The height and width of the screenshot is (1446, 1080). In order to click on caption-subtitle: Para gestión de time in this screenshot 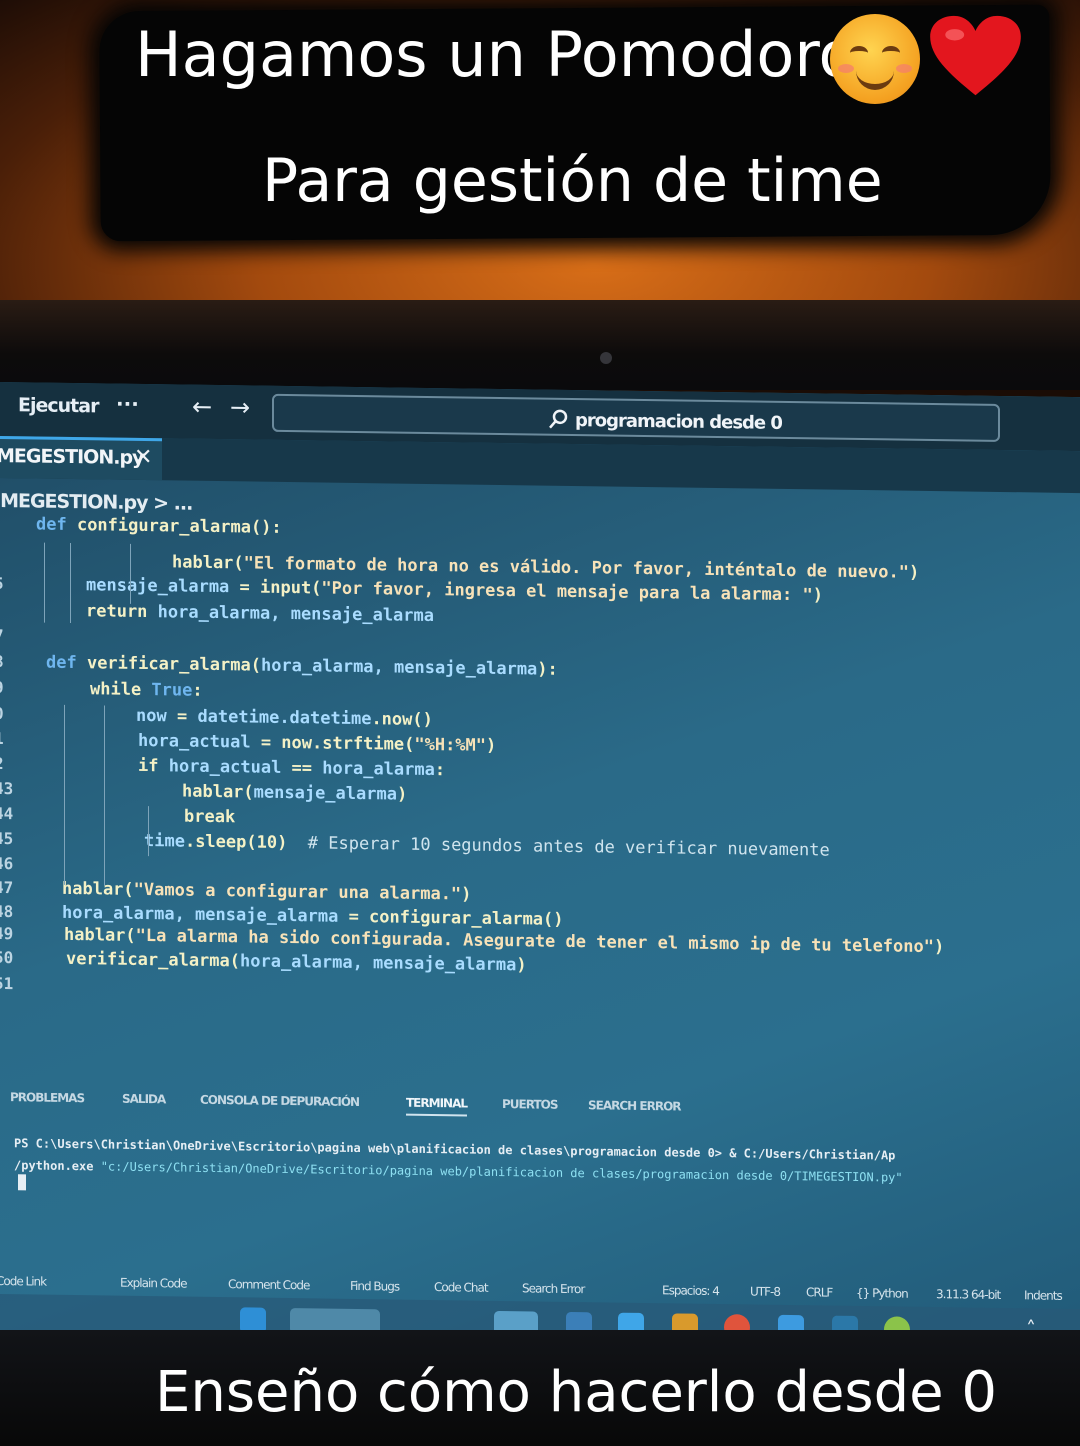, I will do `click(572, 181)`.